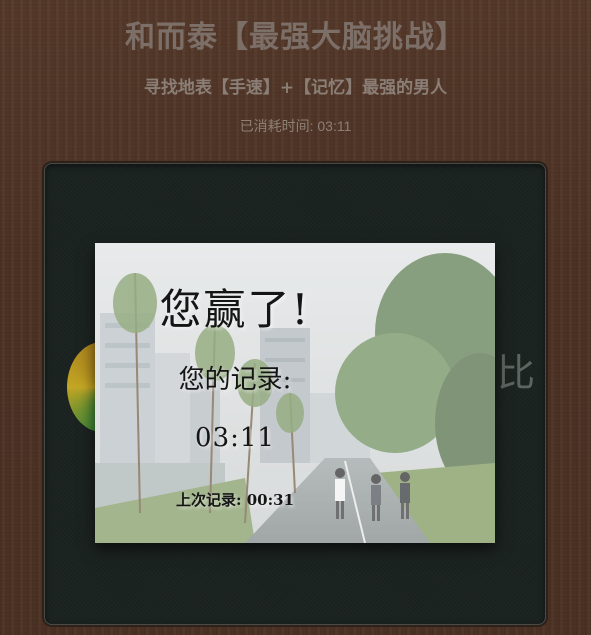 This screenshot has width=591, height=635. I want to click on record-time: 03:11, so click(235, 438).